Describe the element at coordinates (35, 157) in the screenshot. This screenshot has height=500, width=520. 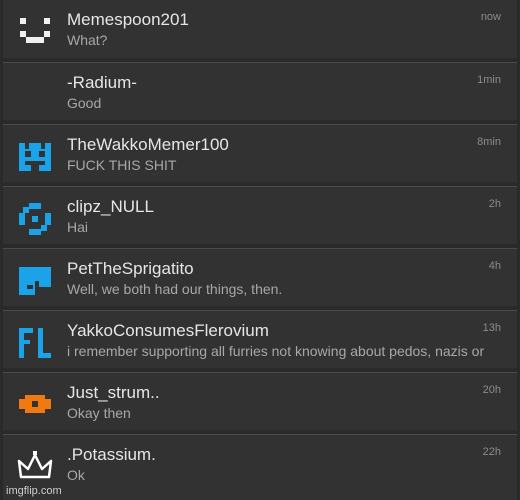
I see `blue-pixel-face-icon` at that location.